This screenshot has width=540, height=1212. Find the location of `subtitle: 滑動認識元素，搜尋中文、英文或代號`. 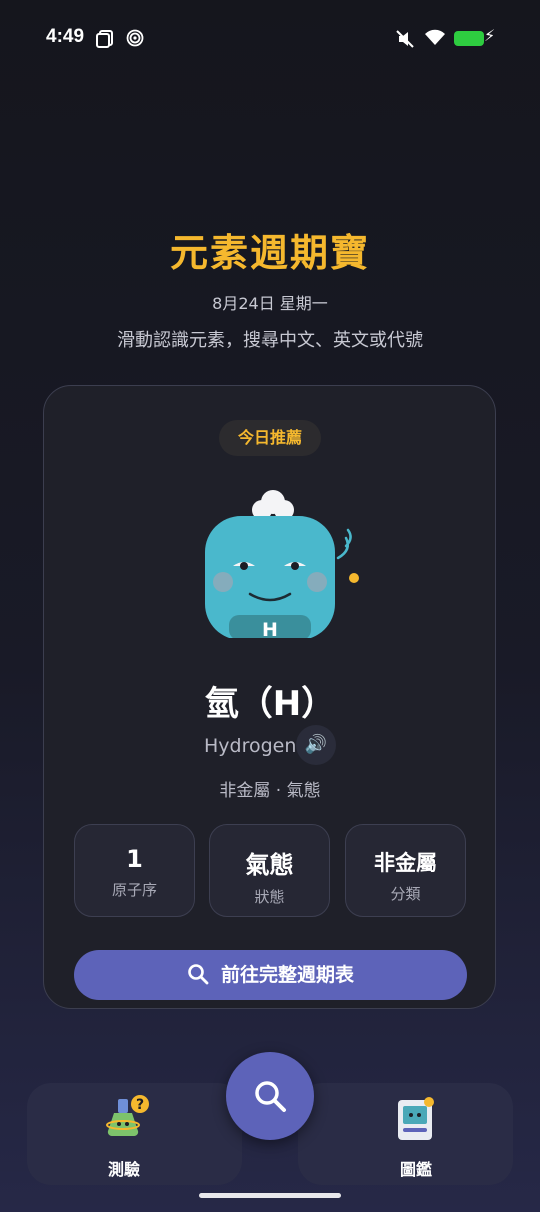

subtitle: 滑動認識元素，搜尋中文、英文或代號 is located at coordinates (270, 340).